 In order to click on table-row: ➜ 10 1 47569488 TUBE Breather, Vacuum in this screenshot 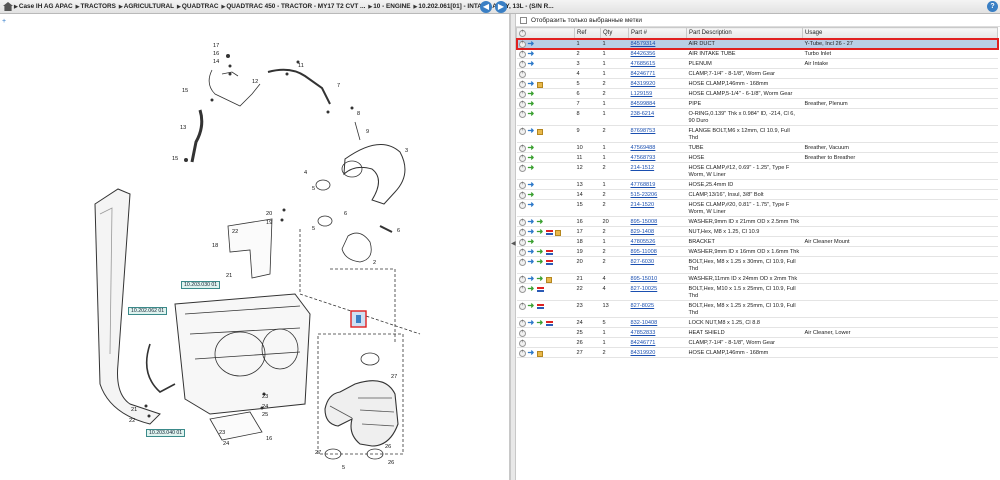, I will do `click(757, 147)`.